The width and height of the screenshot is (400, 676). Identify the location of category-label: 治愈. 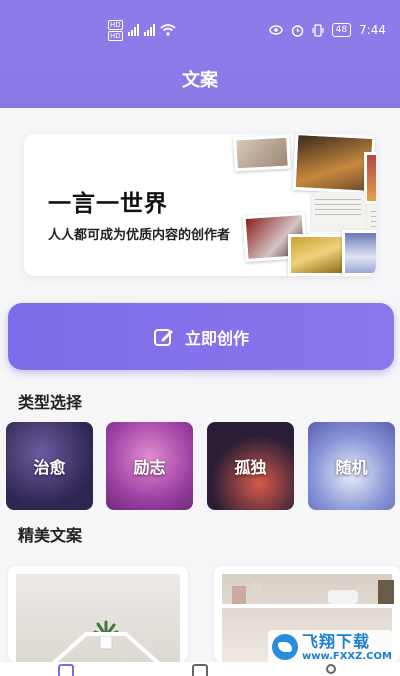
(49, 467).